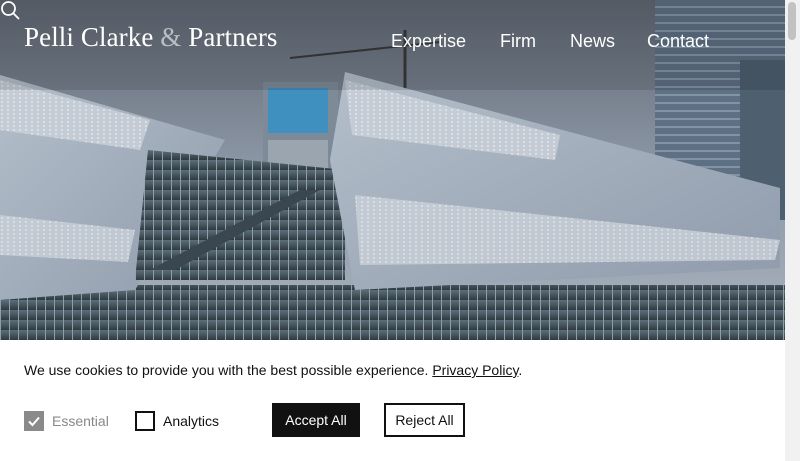 The width and height of the screenshot is (800, 461). What do you see at coordinates (428, 41) in the screenshot?
I see `nav-item-expertise: Expertise` at bounding box center [428, 41].